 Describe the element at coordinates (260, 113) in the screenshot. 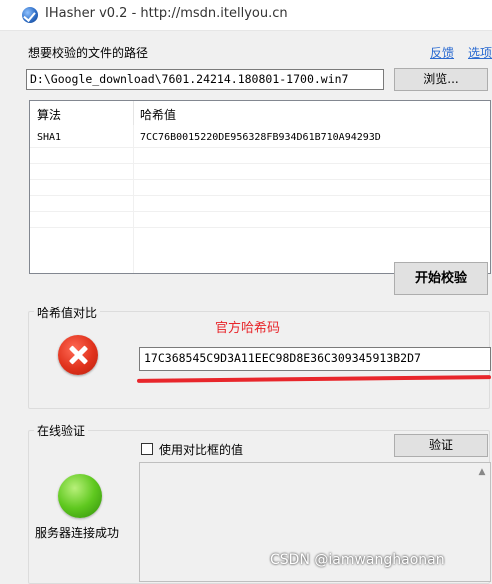

I see `table-header: 算法 哈希值` at that location.